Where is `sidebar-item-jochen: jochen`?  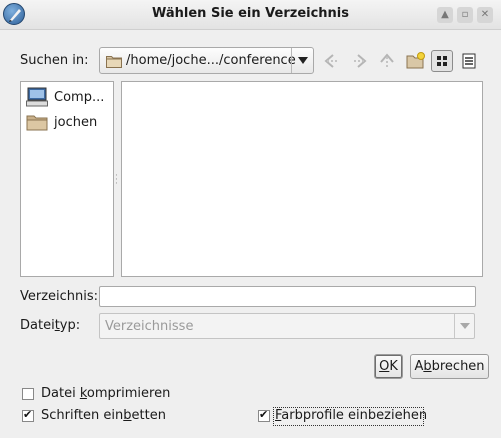
sidebar-item-jochen: jochen is located at coordinates (61, 122).